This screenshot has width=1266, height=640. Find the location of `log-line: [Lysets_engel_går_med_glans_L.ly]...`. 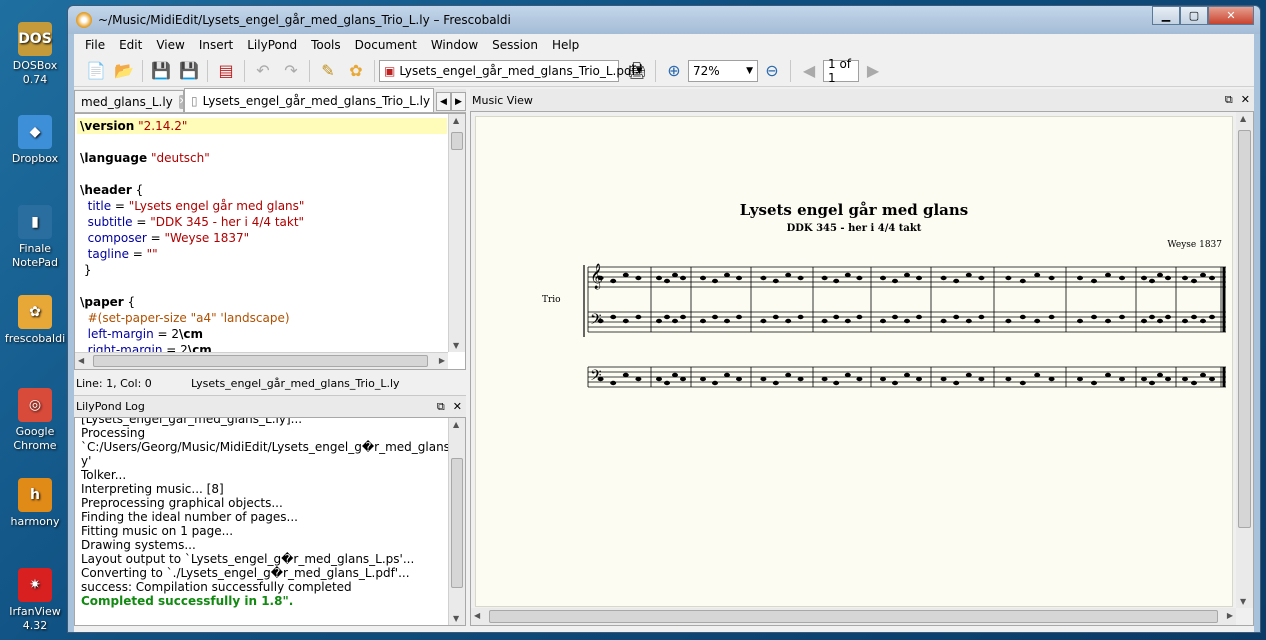

log-line: [Lysets_engel_går_med_glans_L.ly]... is located at coordinates (192, 421).